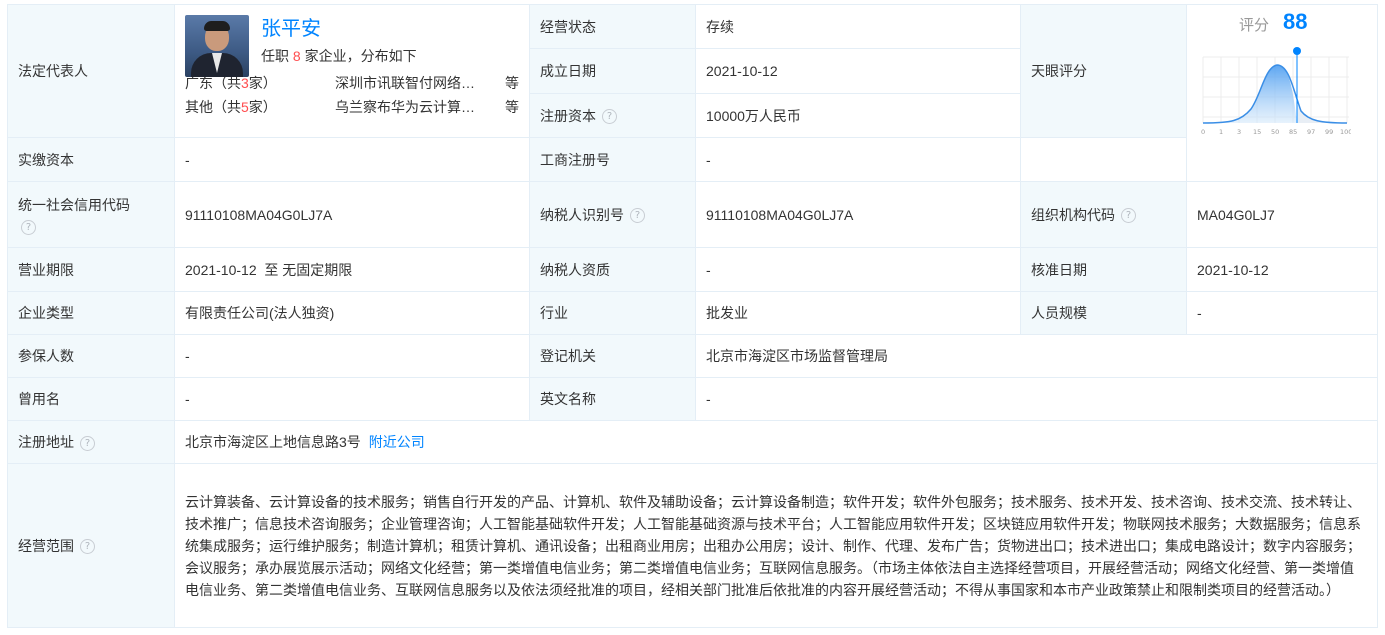  I want to click on score-curve-rest, so click(1322, 113).